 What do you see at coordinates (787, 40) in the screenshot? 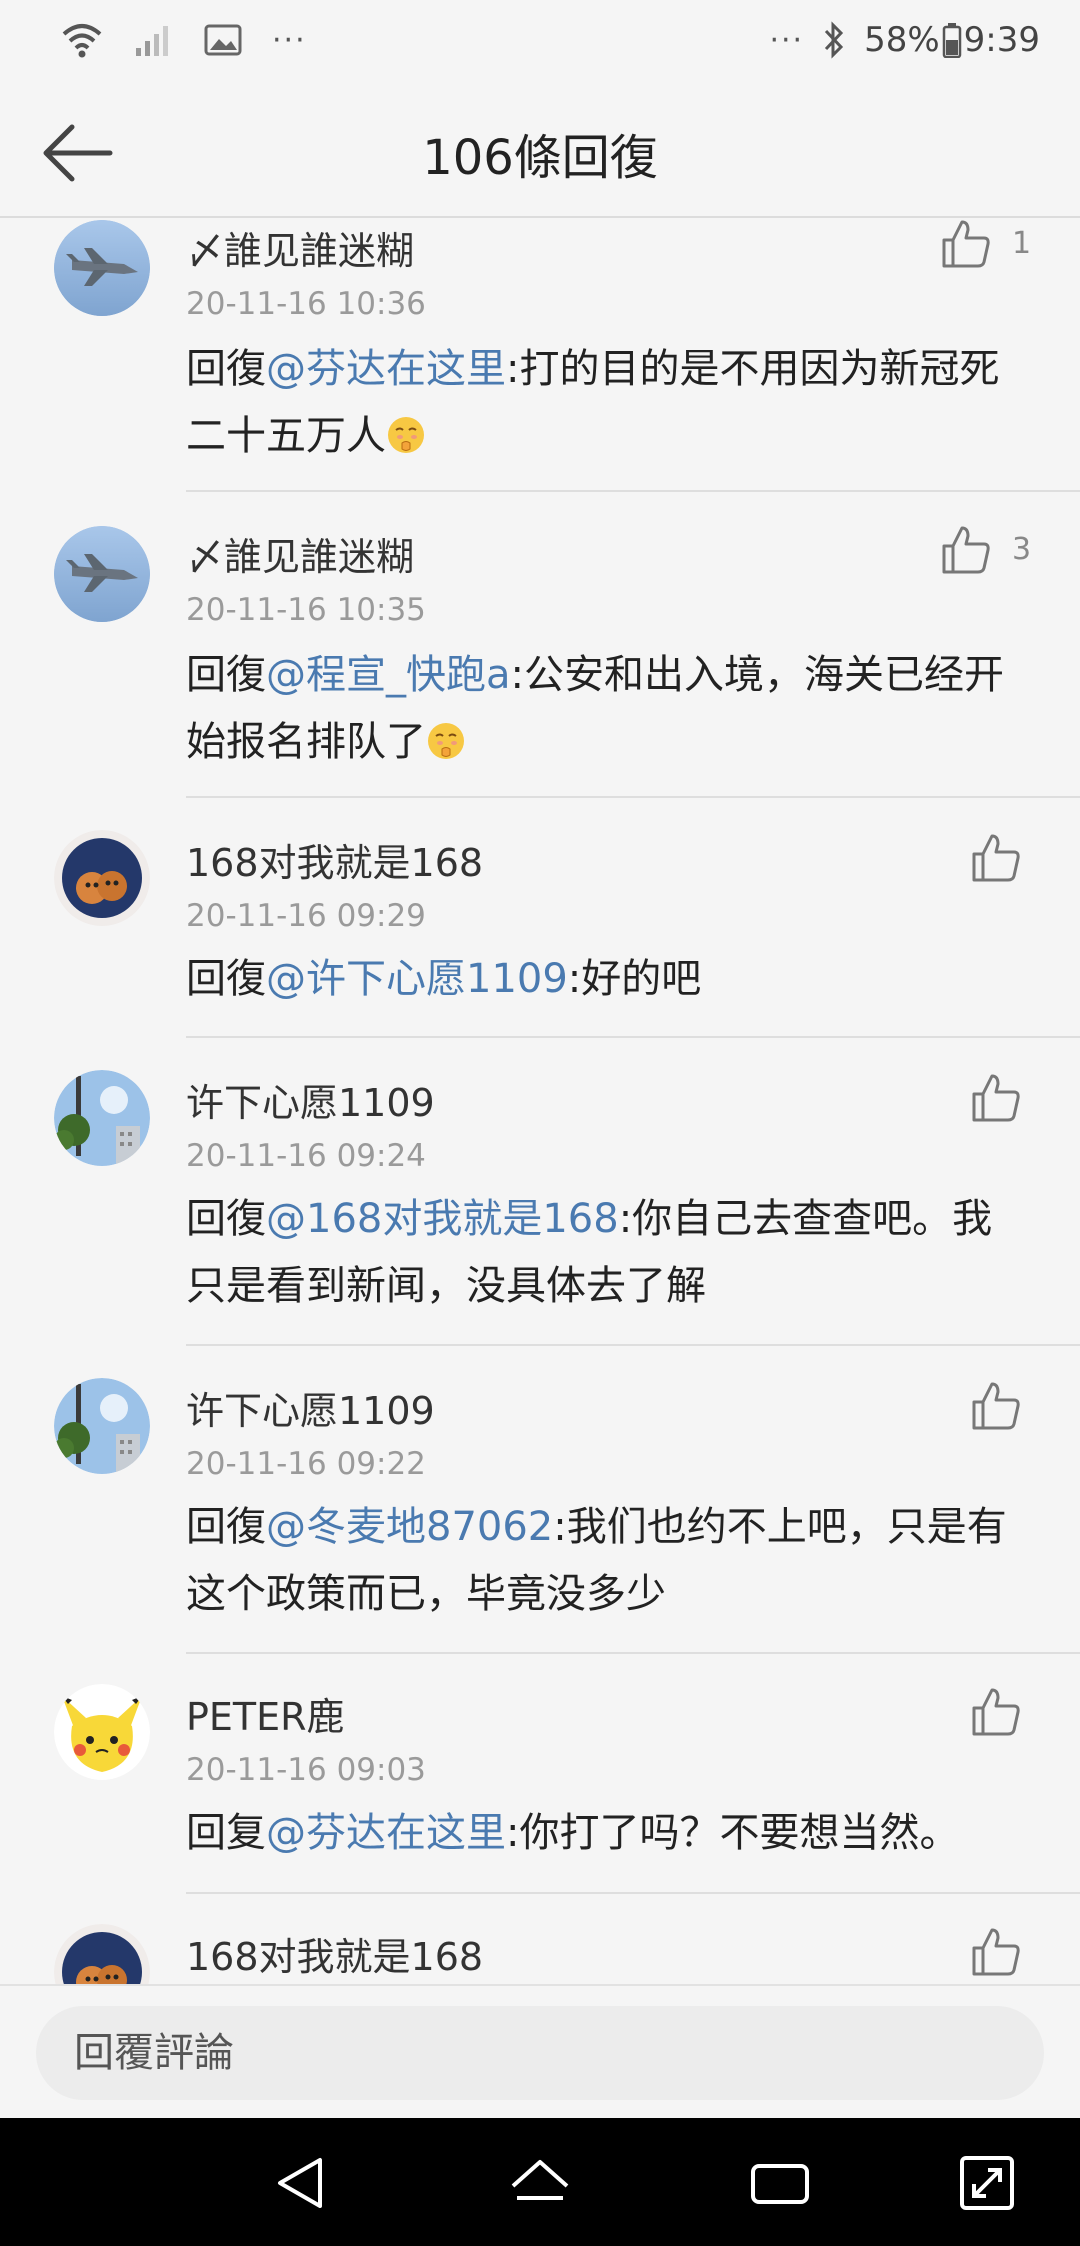
I see `more-status-icons-right: ···` at bounding box center [787, 40].